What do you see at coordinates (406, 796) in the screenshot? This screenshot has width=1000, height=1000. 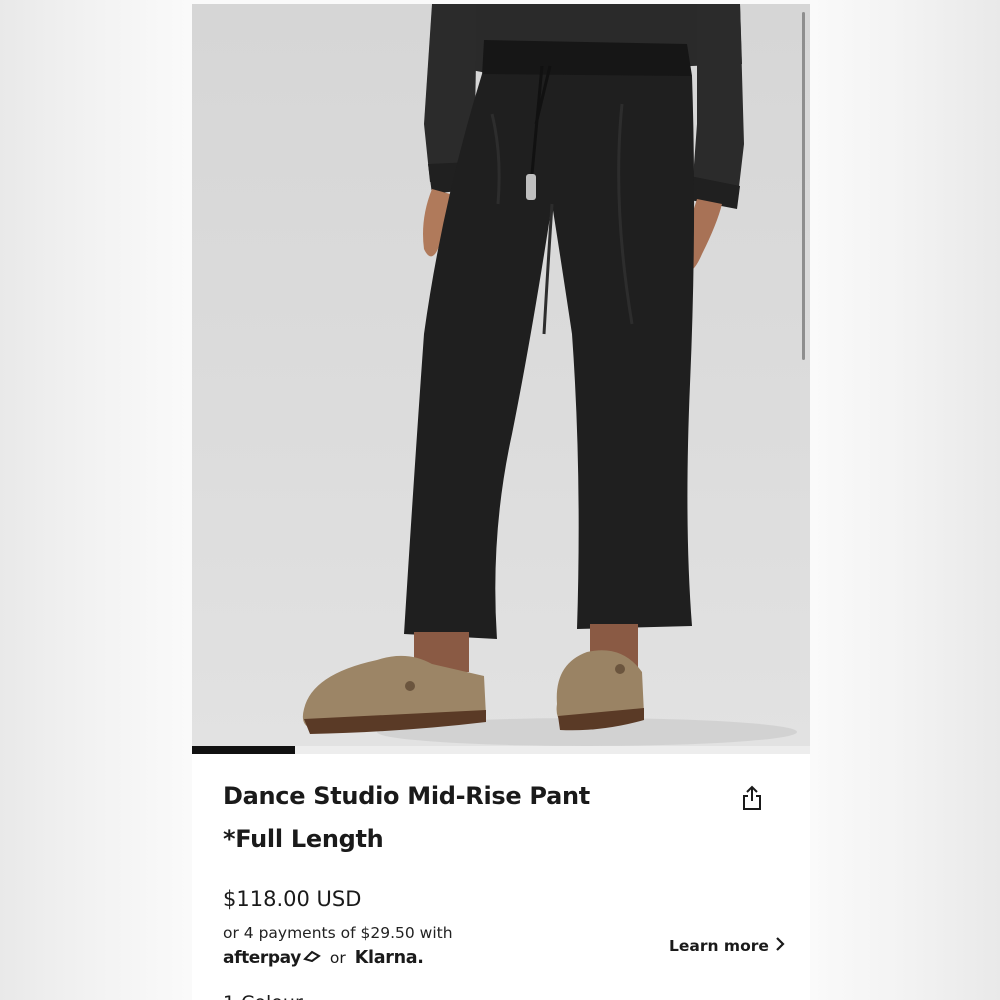 I see `product-title-line1: Dance Studio Mid-Rise Pant` at bounding box center [406, 796].